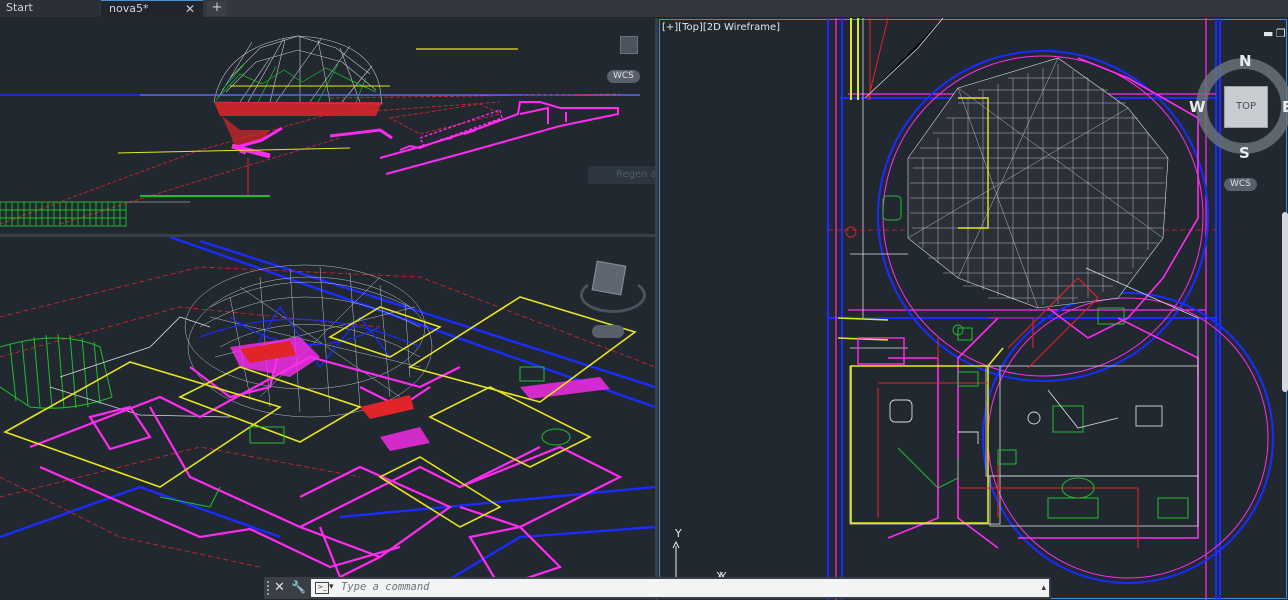  Describe the element at coordinates (623, 76) in the screenshot. I see `wcs-indicator-front: WCS` at that location.